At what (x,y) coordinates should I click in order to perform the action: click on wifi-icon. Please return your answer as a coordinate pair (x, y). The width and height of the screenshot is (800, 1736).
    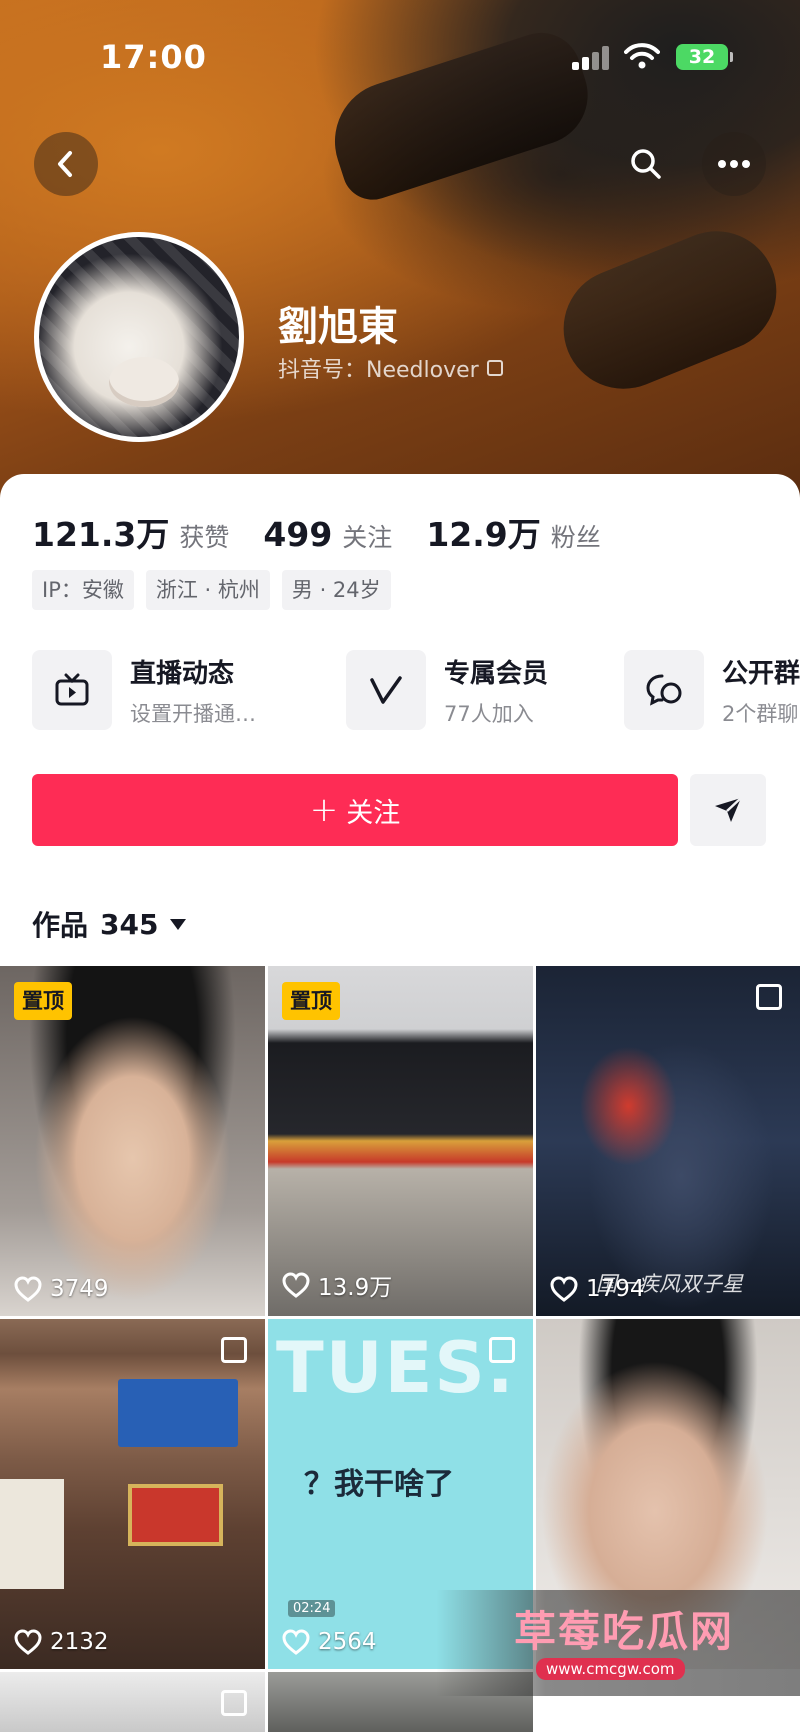
    Looking at the image, I should click on (642, 56).